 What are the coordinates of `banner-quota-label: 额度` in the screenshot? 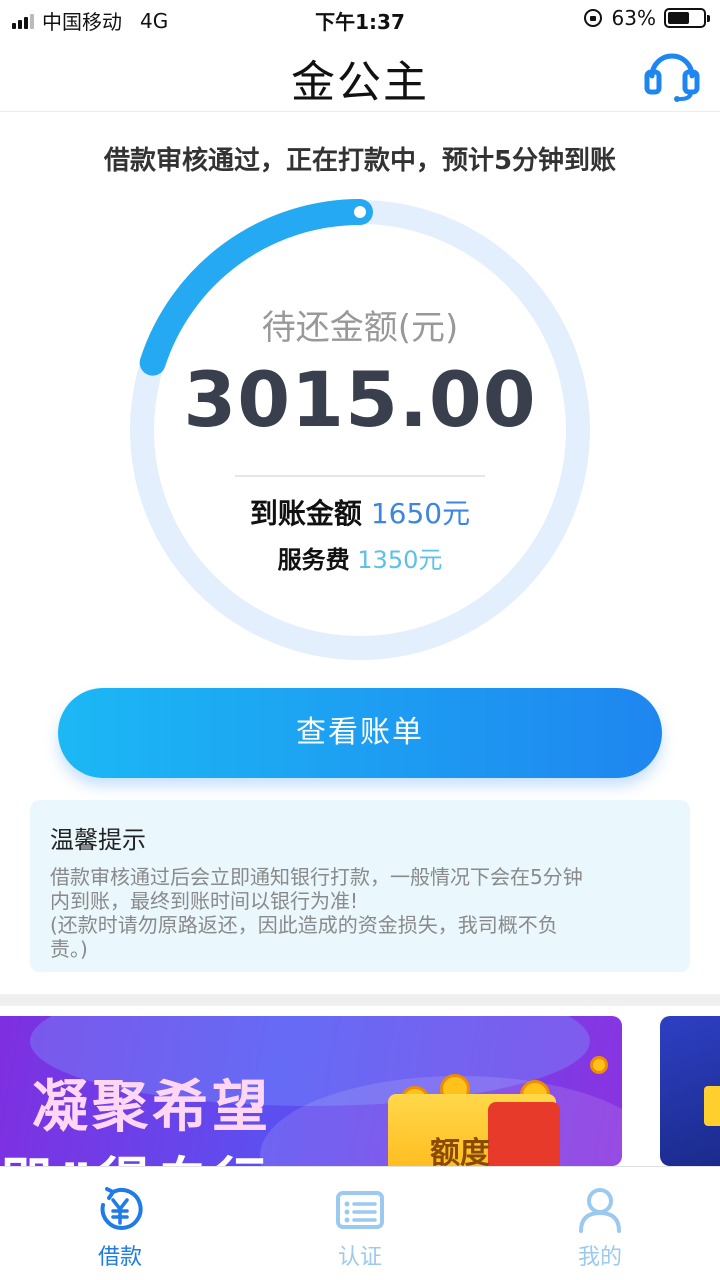 It's located at (460, 1151).